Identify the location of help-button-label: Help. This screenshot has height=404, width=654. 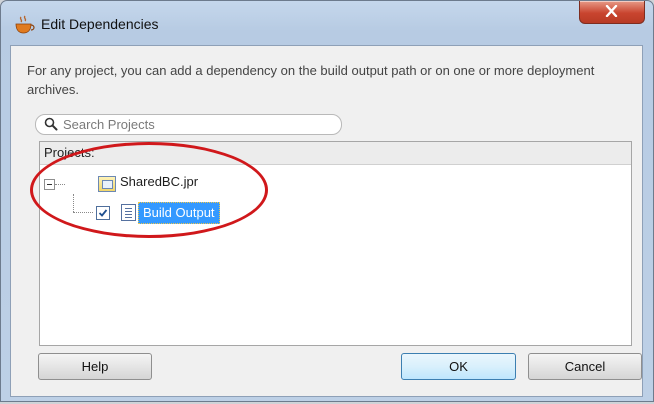
(95, 366).